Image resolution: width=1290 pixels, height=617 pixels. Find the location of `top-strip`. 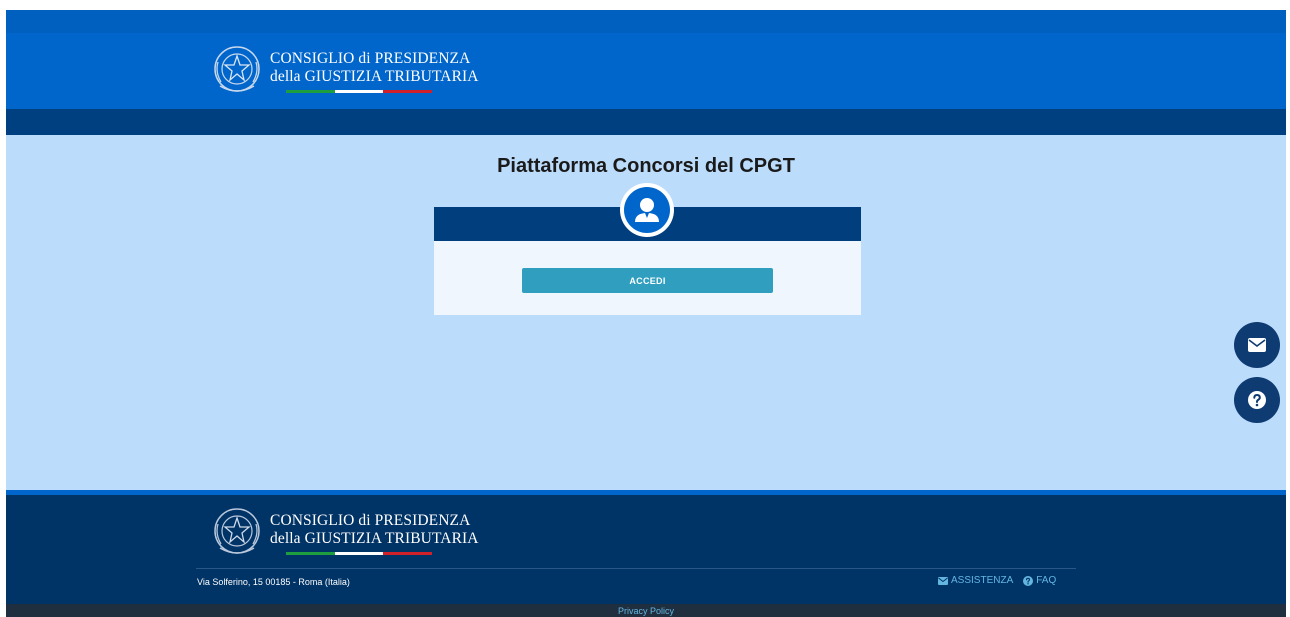

top-strip is located at coordinates (646, 21).